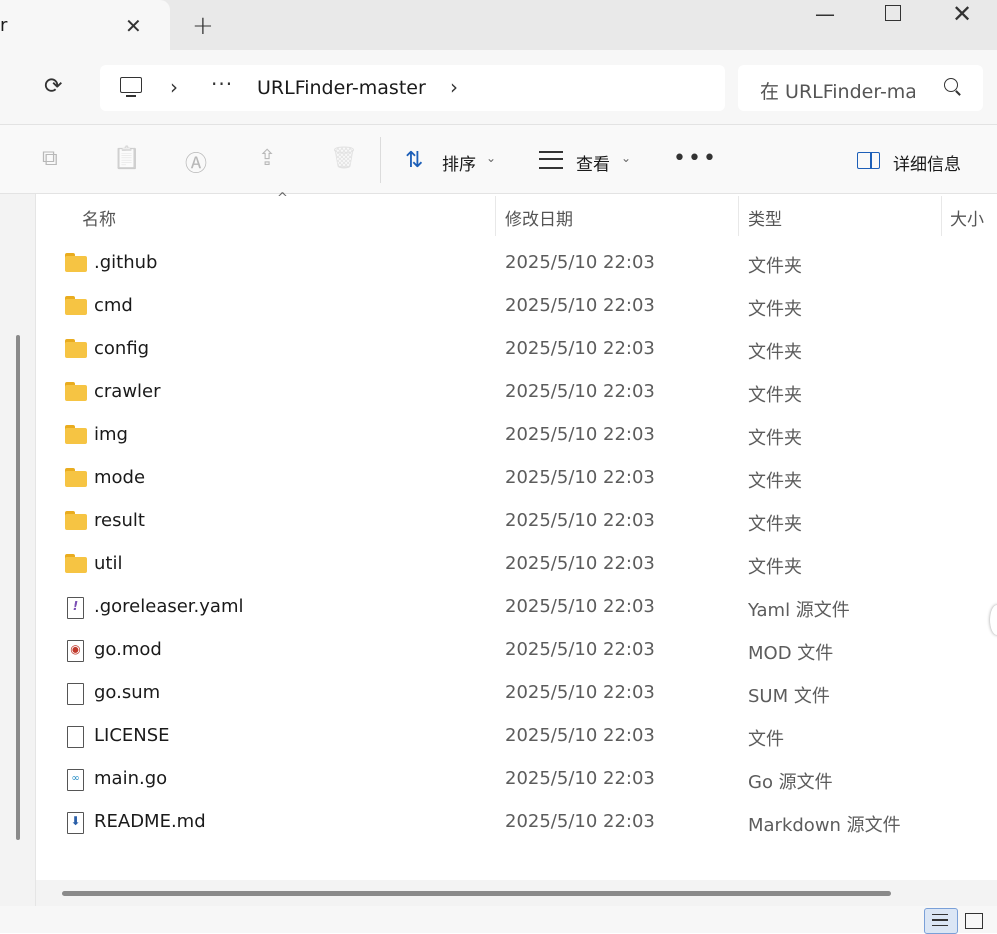  Describe the element at coordinates (131, 96) in the screenshot. I see `this-pc-icon-stand` at that location.